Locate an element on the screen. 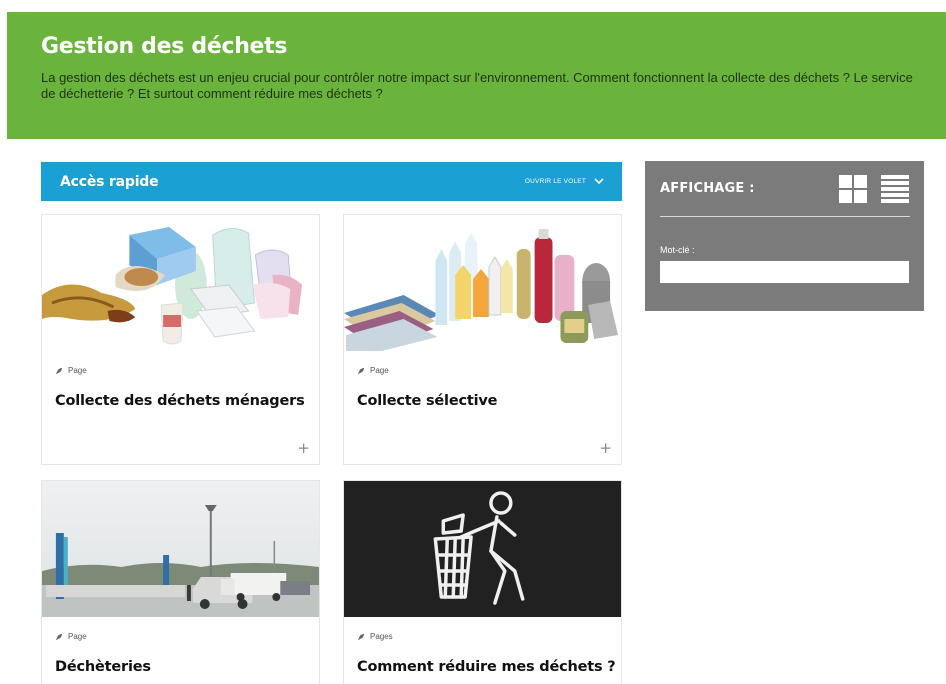 This screenshot has width=946, height=684. keyword-label: Mot-clé : is located at coordinates (677, 250).